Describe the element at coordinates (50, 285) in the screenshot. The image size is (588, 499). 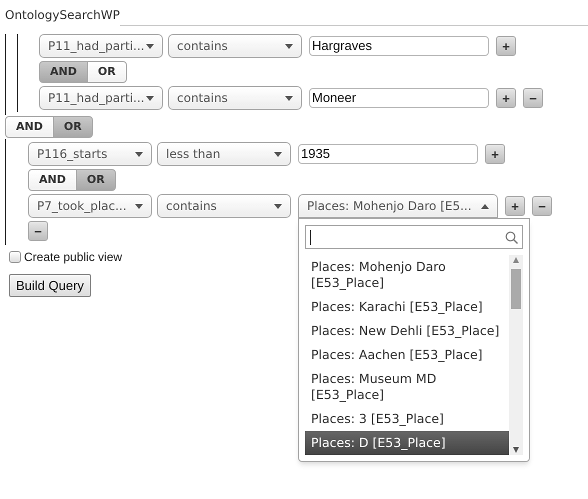
I see `build-query-button: Build Query` at that location.